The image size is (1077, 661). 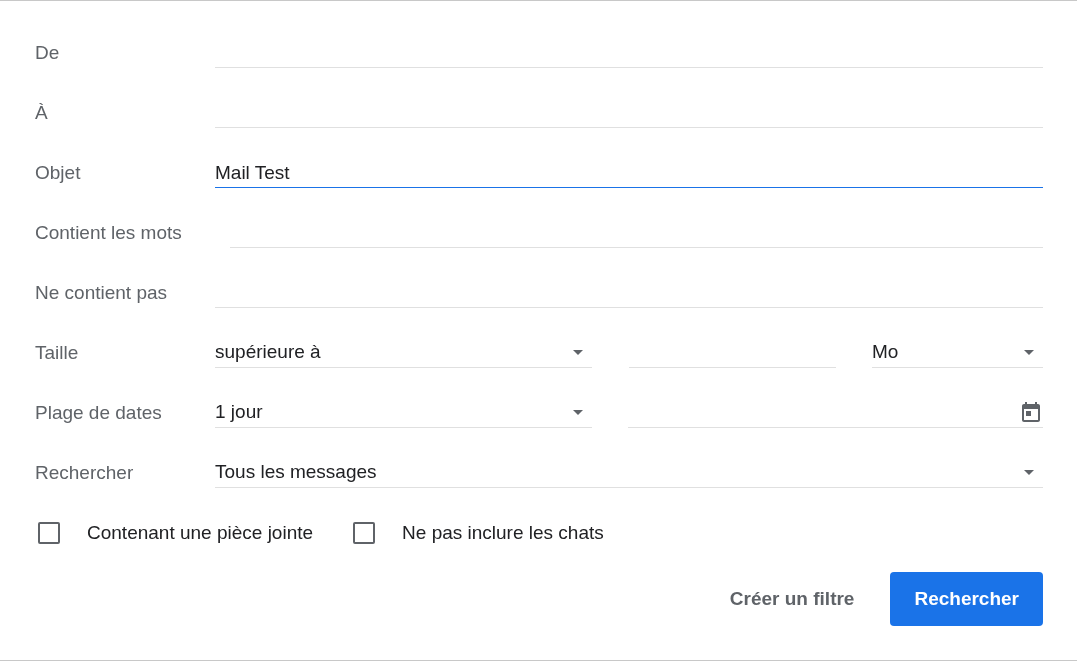 What do you see at coordinates (268, 352) in the screenshot?
I see `dropdown-value: supérieure à` at bounding box center [268, 352].